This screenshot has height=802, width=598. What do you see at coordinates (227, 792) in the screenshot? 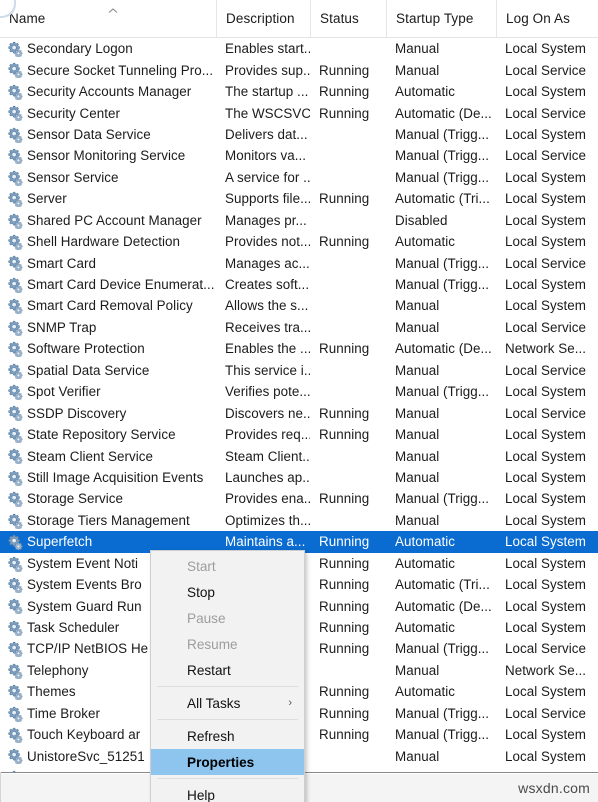
I see `context-menu-item-help: Help` at bounding box center [227, 792].